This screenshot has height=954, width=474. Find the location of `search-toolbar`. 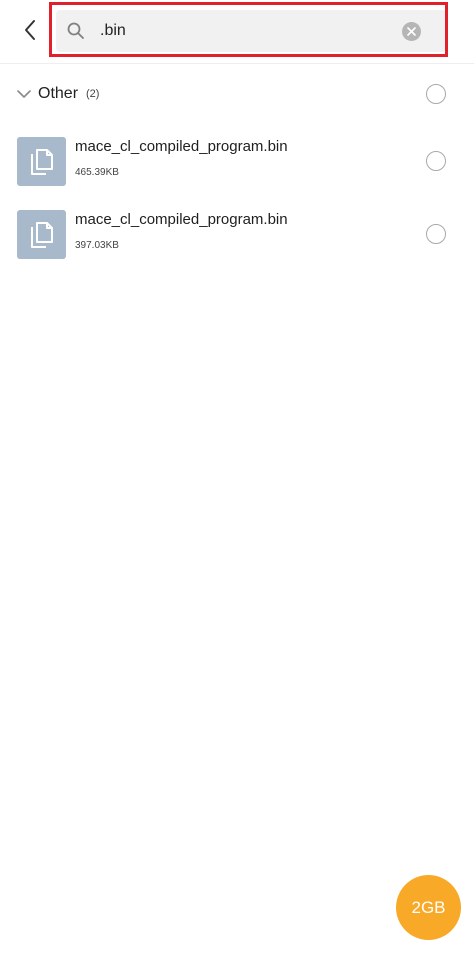

search-toolbar is located at coordinates (237, 32).